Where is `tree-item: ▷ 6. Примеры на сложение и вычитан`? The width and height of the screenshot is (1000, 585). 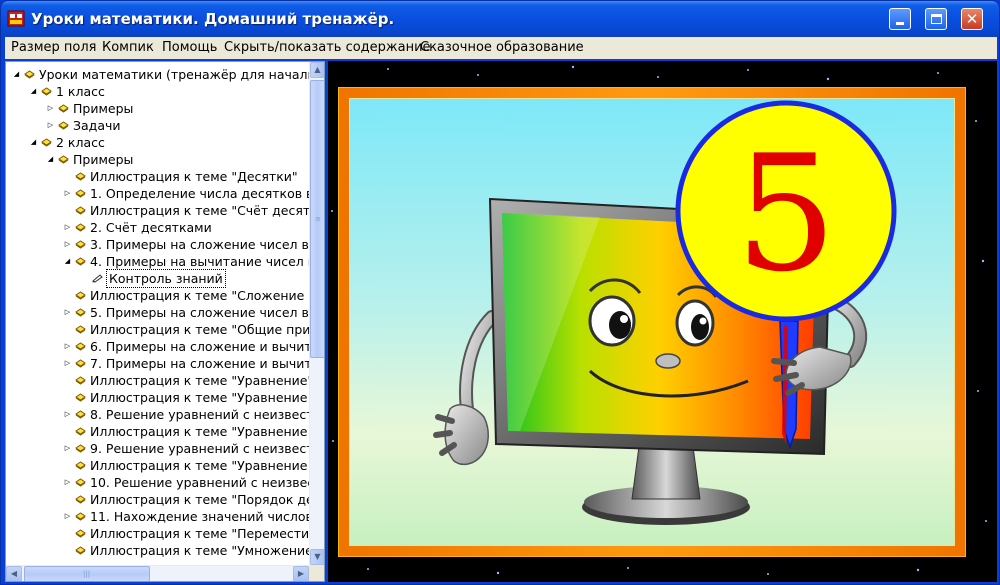
tree-item: ▷ 6. Примеры на сложение и вычитан is located at coordinates (157, 346).